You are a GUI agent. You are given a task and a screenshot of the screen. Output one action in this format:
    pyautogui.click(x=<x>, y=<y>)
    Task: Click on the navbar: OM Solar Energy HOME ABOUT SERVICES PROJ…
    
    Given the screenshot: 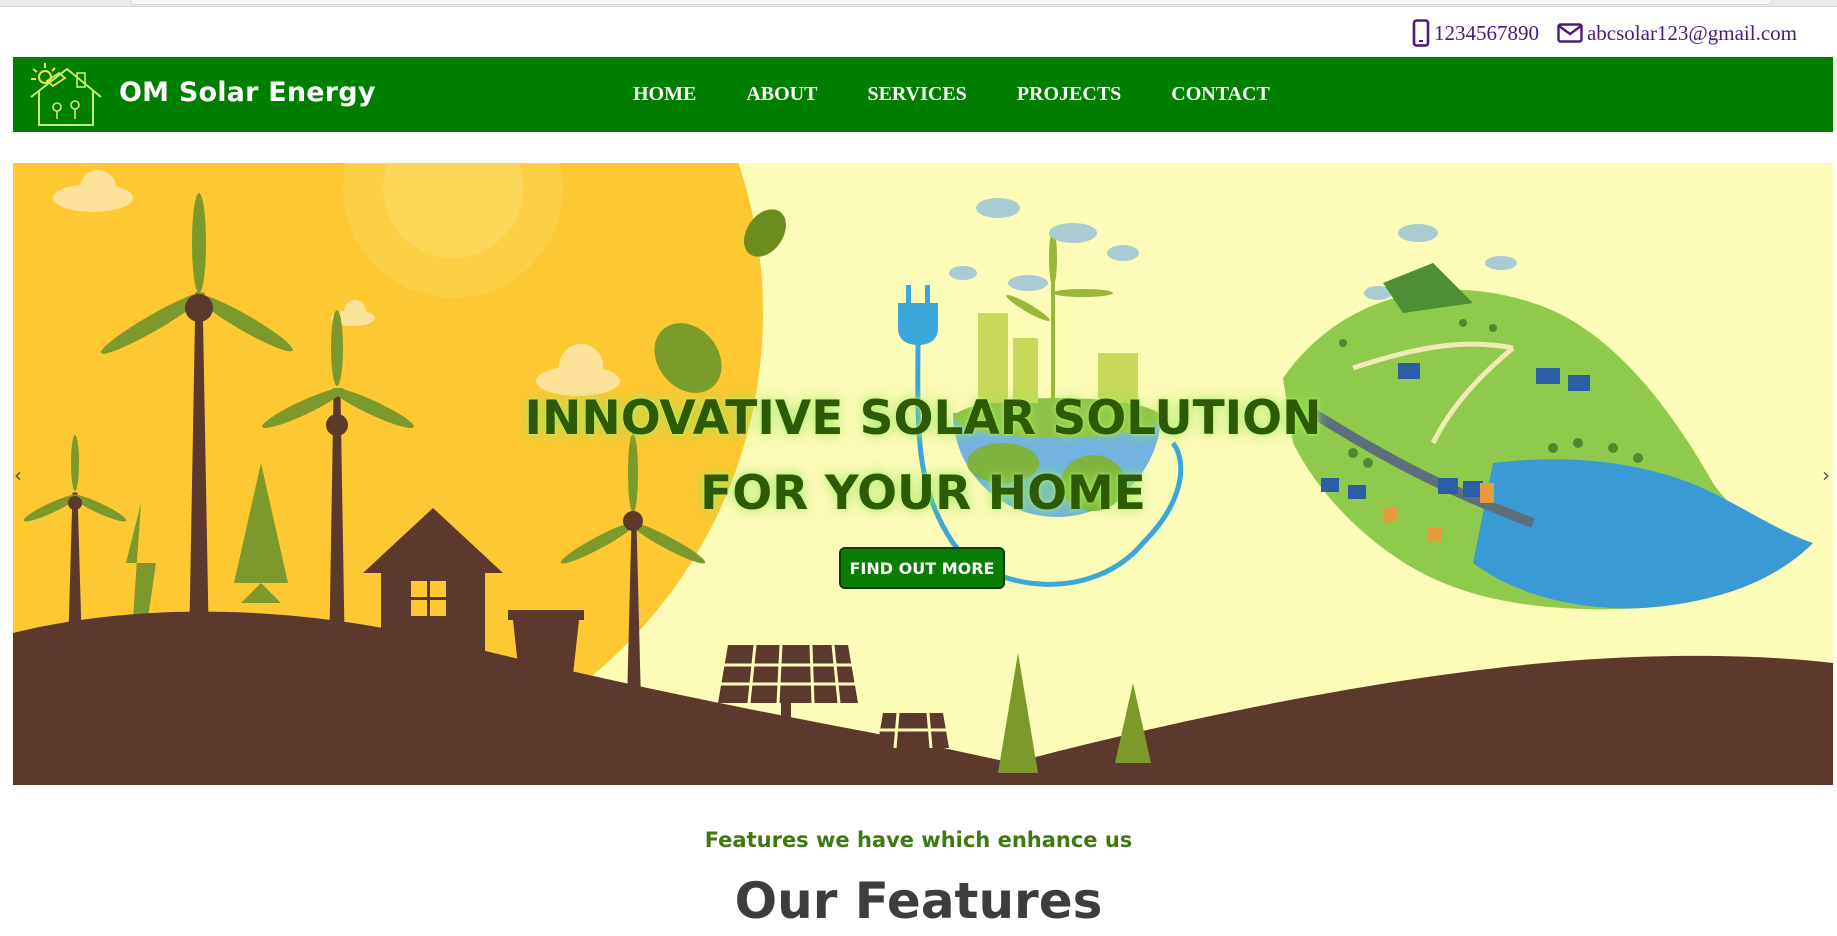 What is the action you would take?
    pyautogui.click(x=923, y=94)
    